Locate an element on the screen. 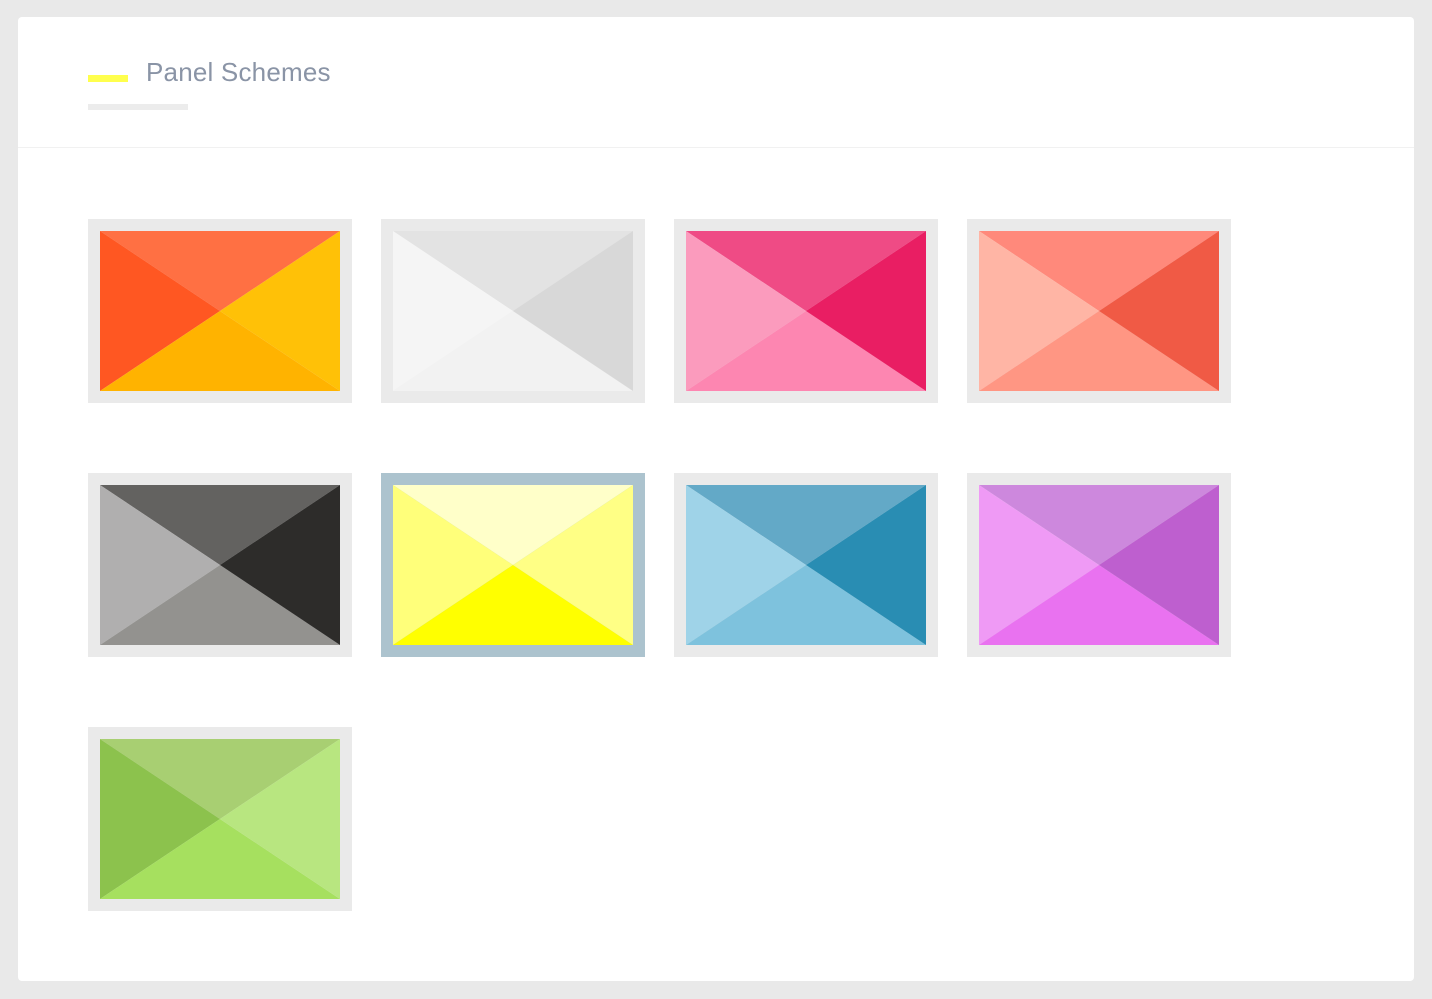 Image resolution: width=1432 pixels, height=999 pixels. scheme-preview-green is located at coordinates (220, 819).